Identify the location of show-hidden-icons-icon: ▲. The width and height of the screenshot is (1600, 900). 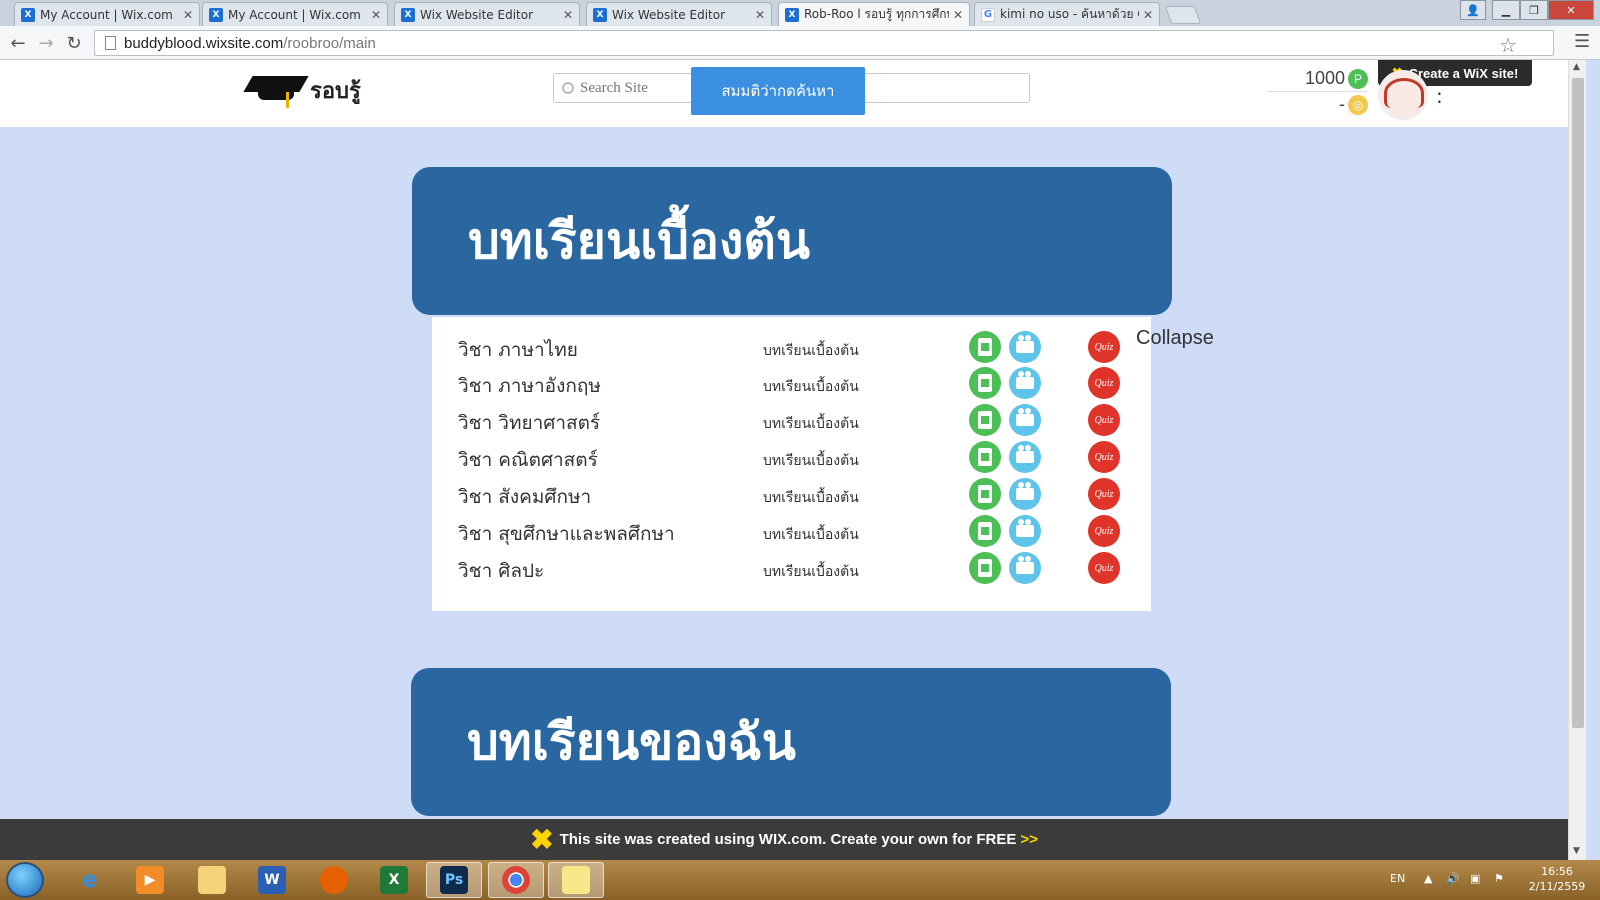
(1428, 878).